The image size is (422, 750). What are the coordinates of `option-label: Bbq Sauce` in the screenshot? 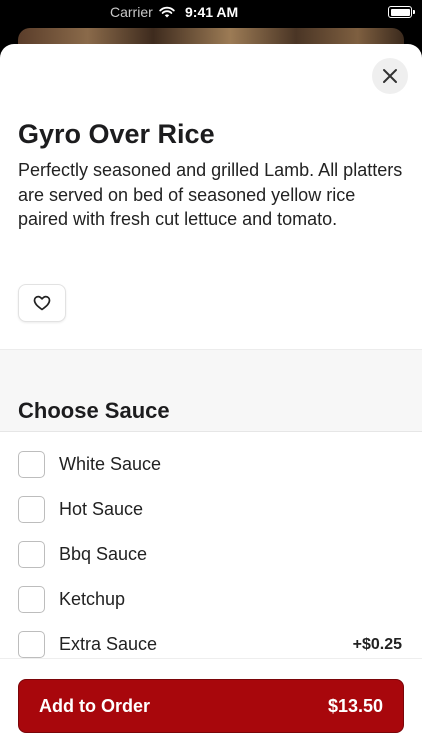 It's located at (103, 554).